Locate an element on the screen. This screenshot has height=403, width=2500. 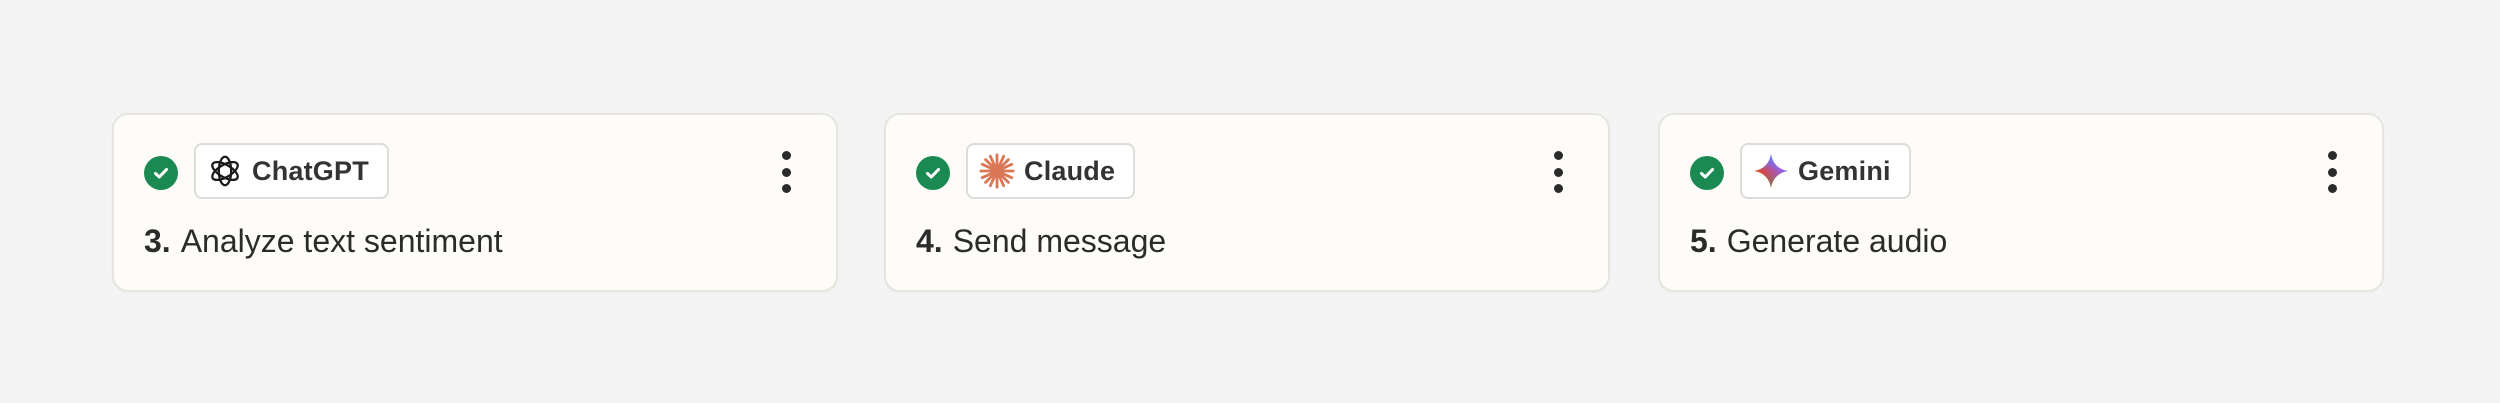
step-title: Generate audio is located at coordinates (1837, 241).